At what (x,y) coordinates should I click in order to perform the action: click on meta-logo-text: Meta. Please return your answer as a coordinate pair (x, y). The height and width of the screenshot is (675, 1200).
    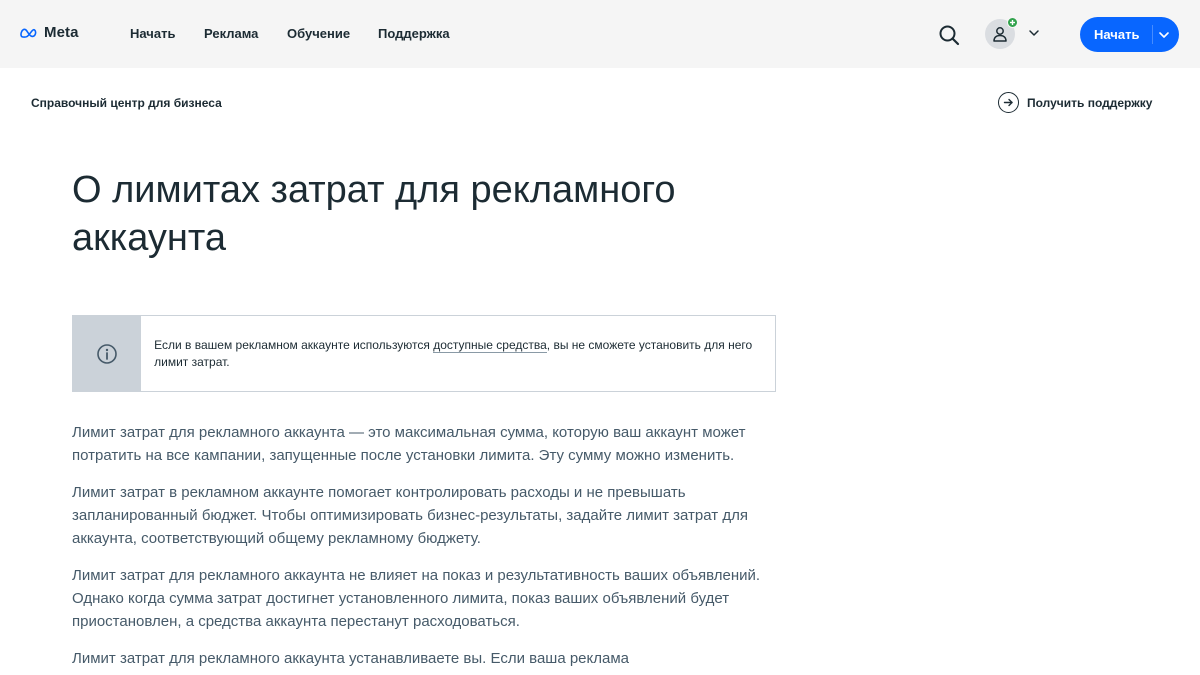
    Looking at the image, I should click on (61, 32).